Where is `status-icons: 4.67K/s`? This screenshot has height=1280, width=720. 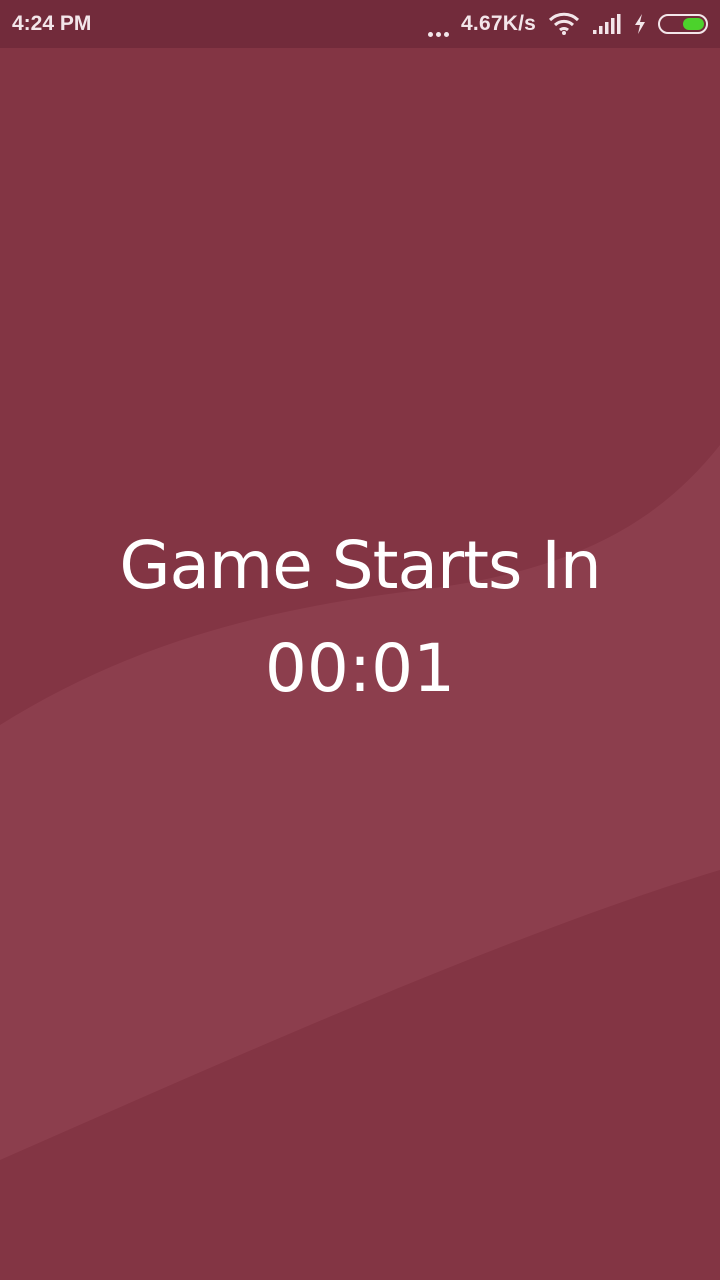
status-icons: 4.67K/s is located at coordinates (568, 24).